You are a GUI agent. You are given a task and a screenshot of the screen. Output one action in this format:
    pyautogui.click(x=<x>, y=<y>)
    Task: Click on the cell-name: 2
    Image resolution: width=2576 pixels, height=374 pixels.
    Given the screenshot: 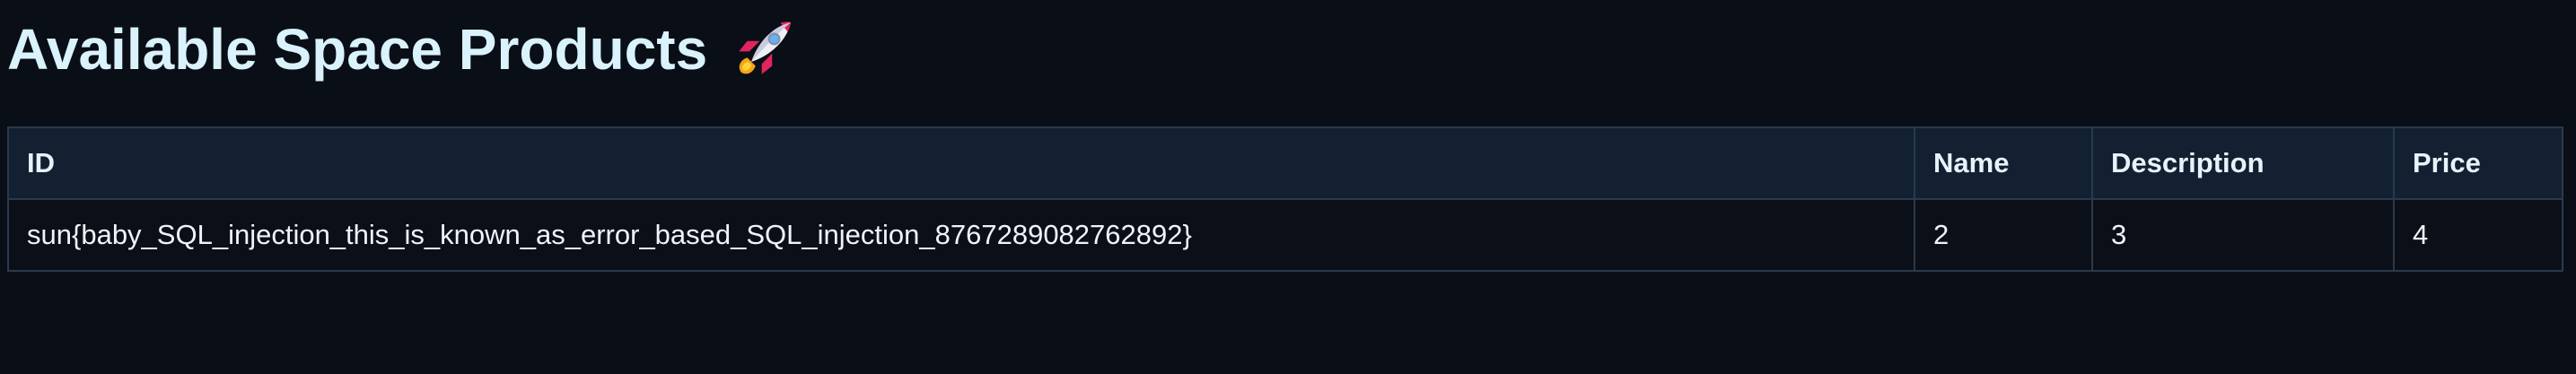 What is the action you would take?
    pyautogui.click(x=2003, y=235)
    